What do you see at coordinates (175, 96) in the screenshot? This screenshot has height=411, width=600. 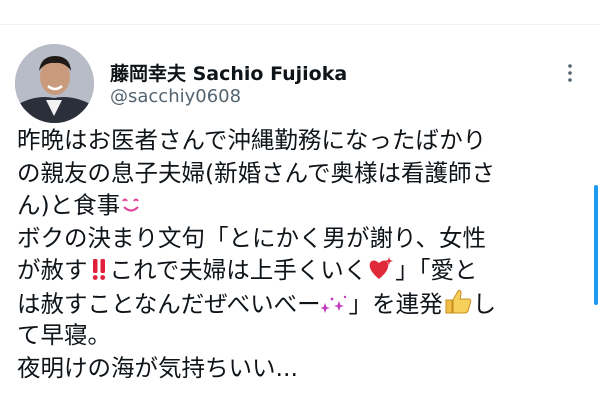 I see `user-handle: @sacchiy0608` at bounding box center [175, 96].